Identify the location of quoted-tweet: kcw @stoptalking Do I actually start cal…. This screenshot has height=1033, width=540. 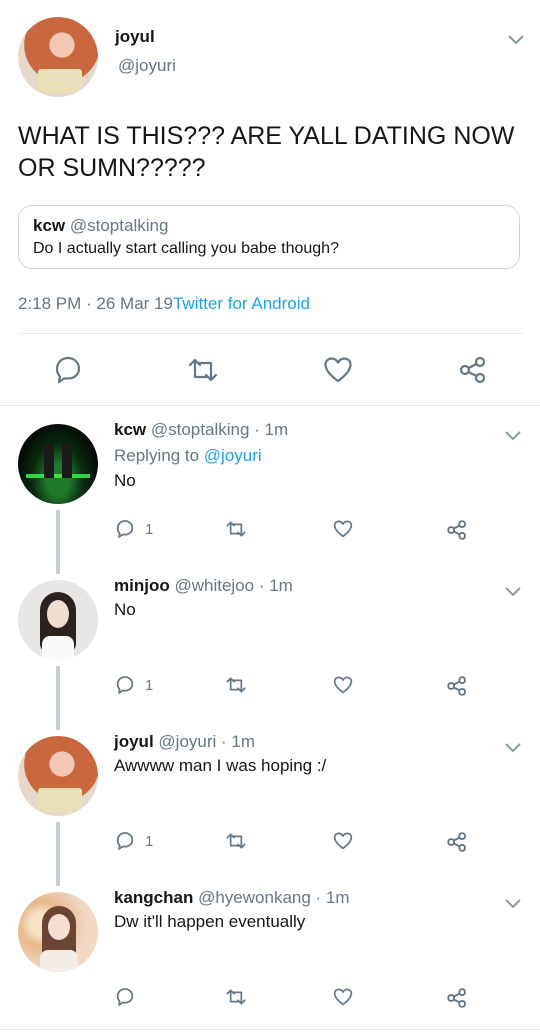
(269, 237).